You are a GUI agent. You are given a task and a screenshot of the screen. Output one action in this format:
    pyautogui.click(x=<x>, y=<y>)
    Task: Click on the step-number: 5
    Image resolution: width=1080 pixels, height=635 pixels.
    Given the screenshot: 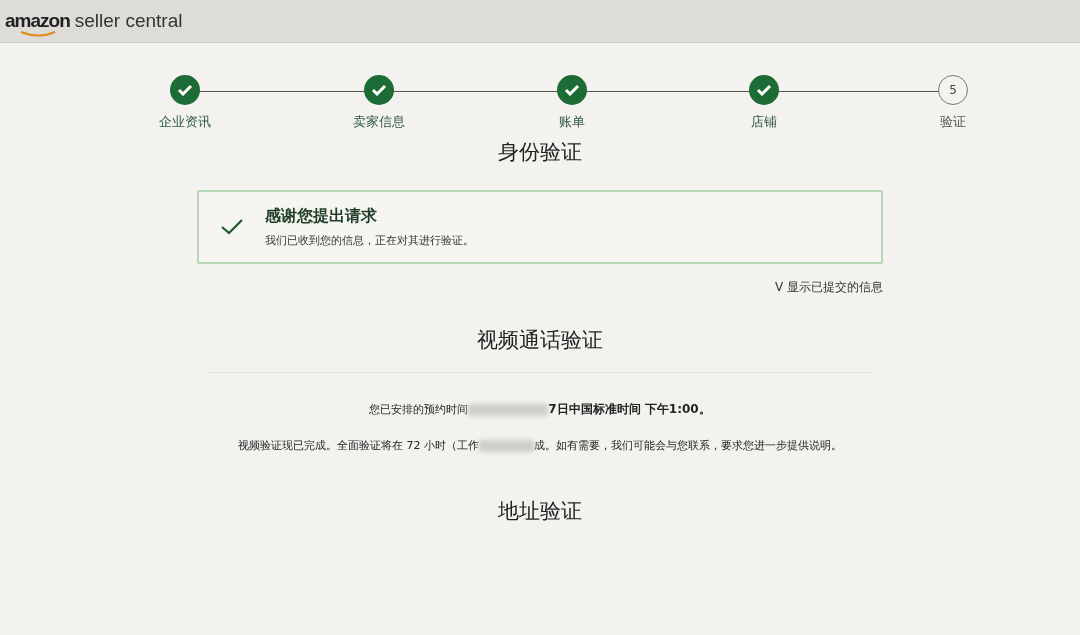 What is the action you would take?
    pyautogui.click(x=953, y=90)
    